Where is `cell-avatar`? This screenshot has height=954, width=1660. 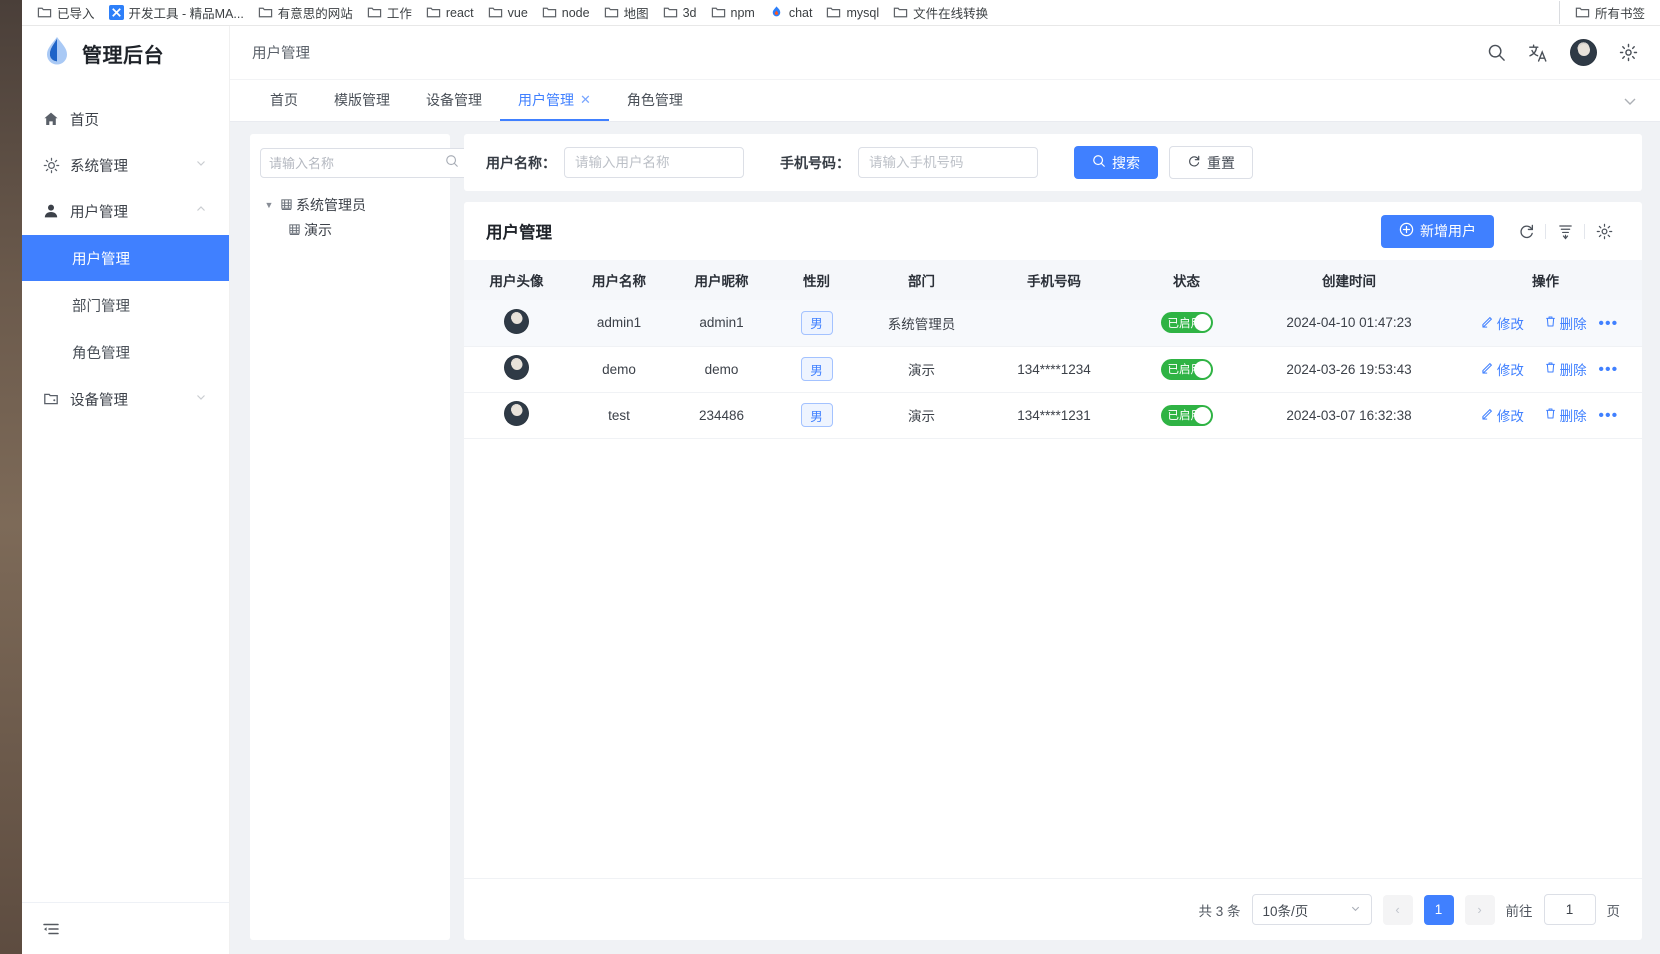
cell-avatar is located at coordinates (516, 369).